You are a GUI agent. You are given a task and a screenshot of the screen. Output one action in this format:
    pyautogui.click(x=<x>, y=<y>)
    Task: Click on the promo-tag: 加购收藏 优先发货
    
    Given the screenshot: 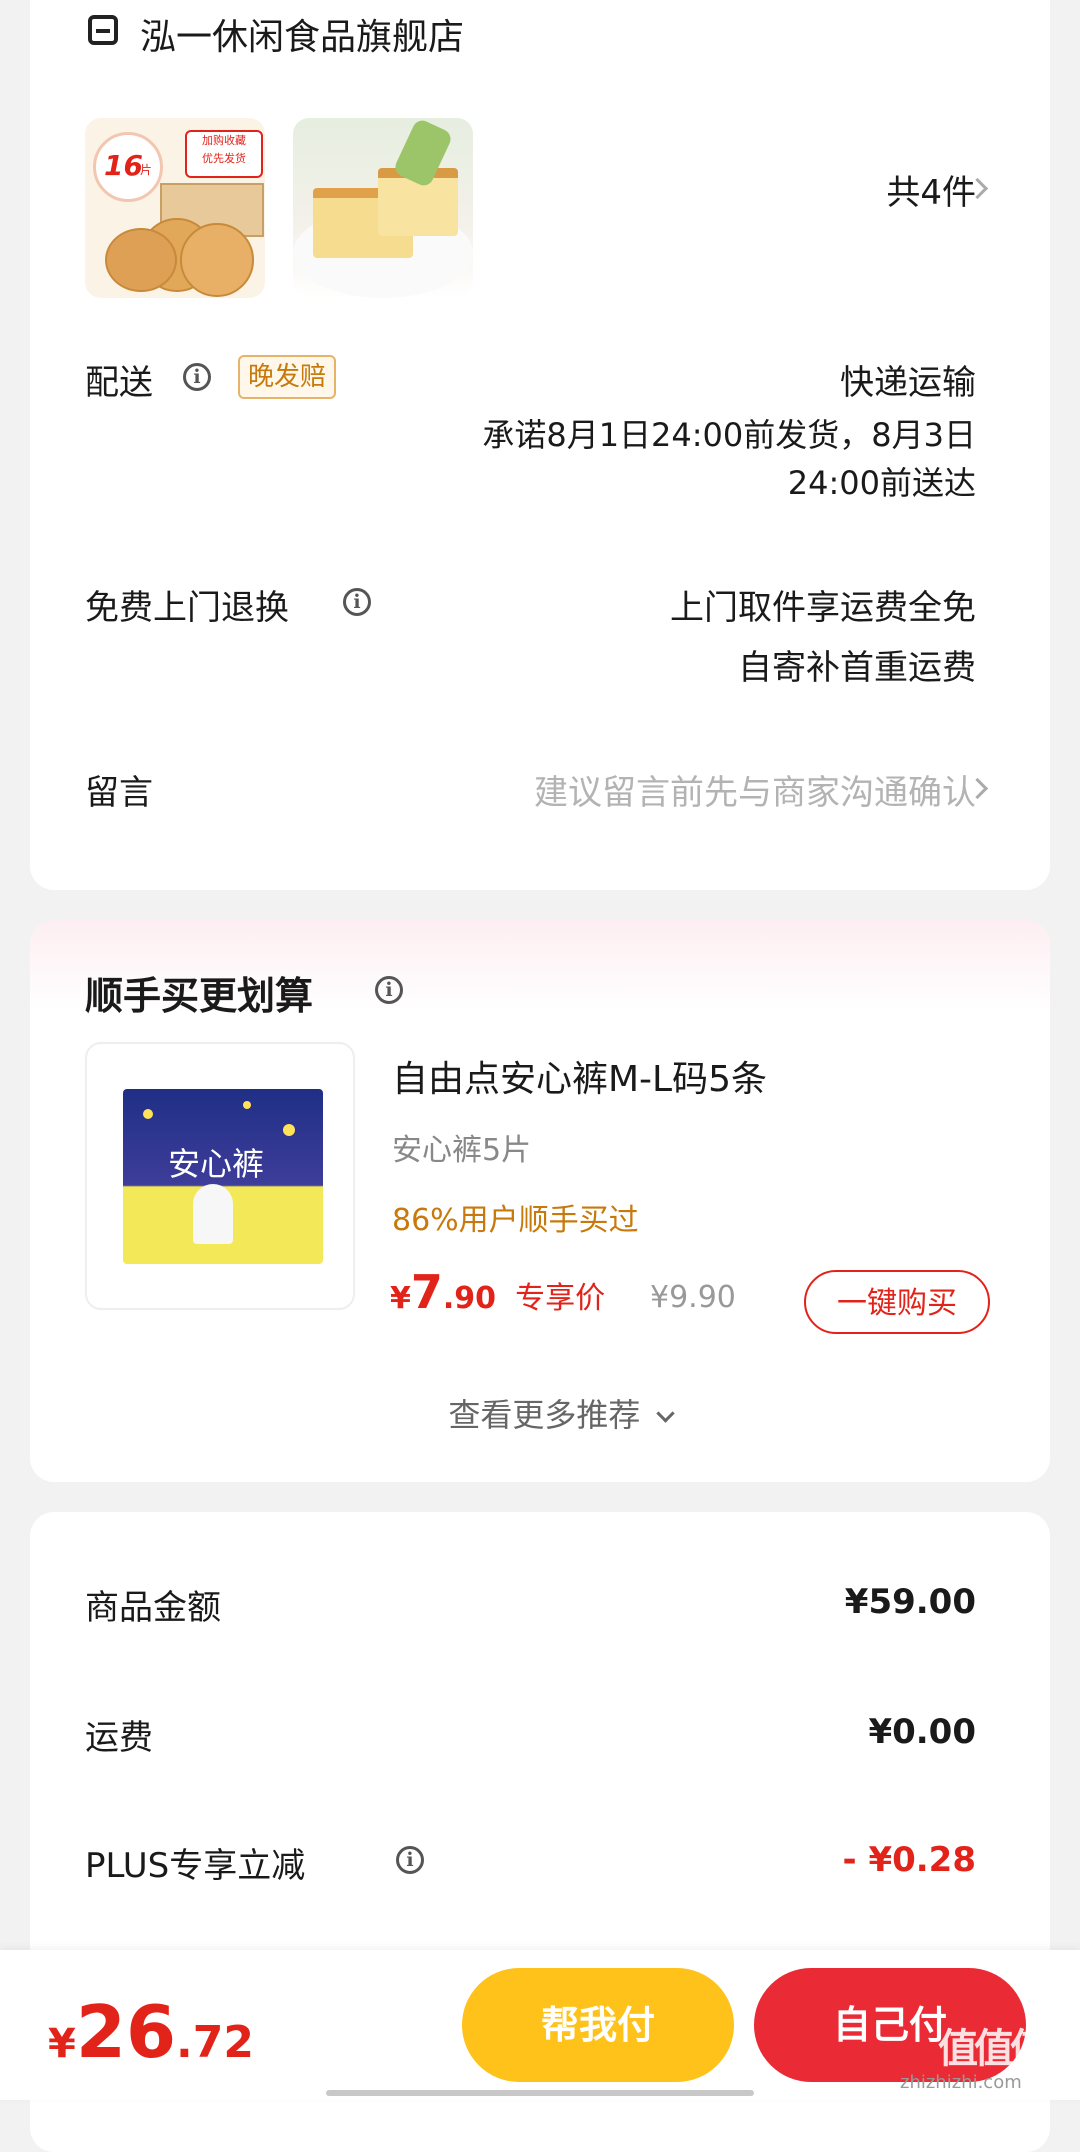 What is the action you would take?
    pyautogui.click(x=224, y=154)
    